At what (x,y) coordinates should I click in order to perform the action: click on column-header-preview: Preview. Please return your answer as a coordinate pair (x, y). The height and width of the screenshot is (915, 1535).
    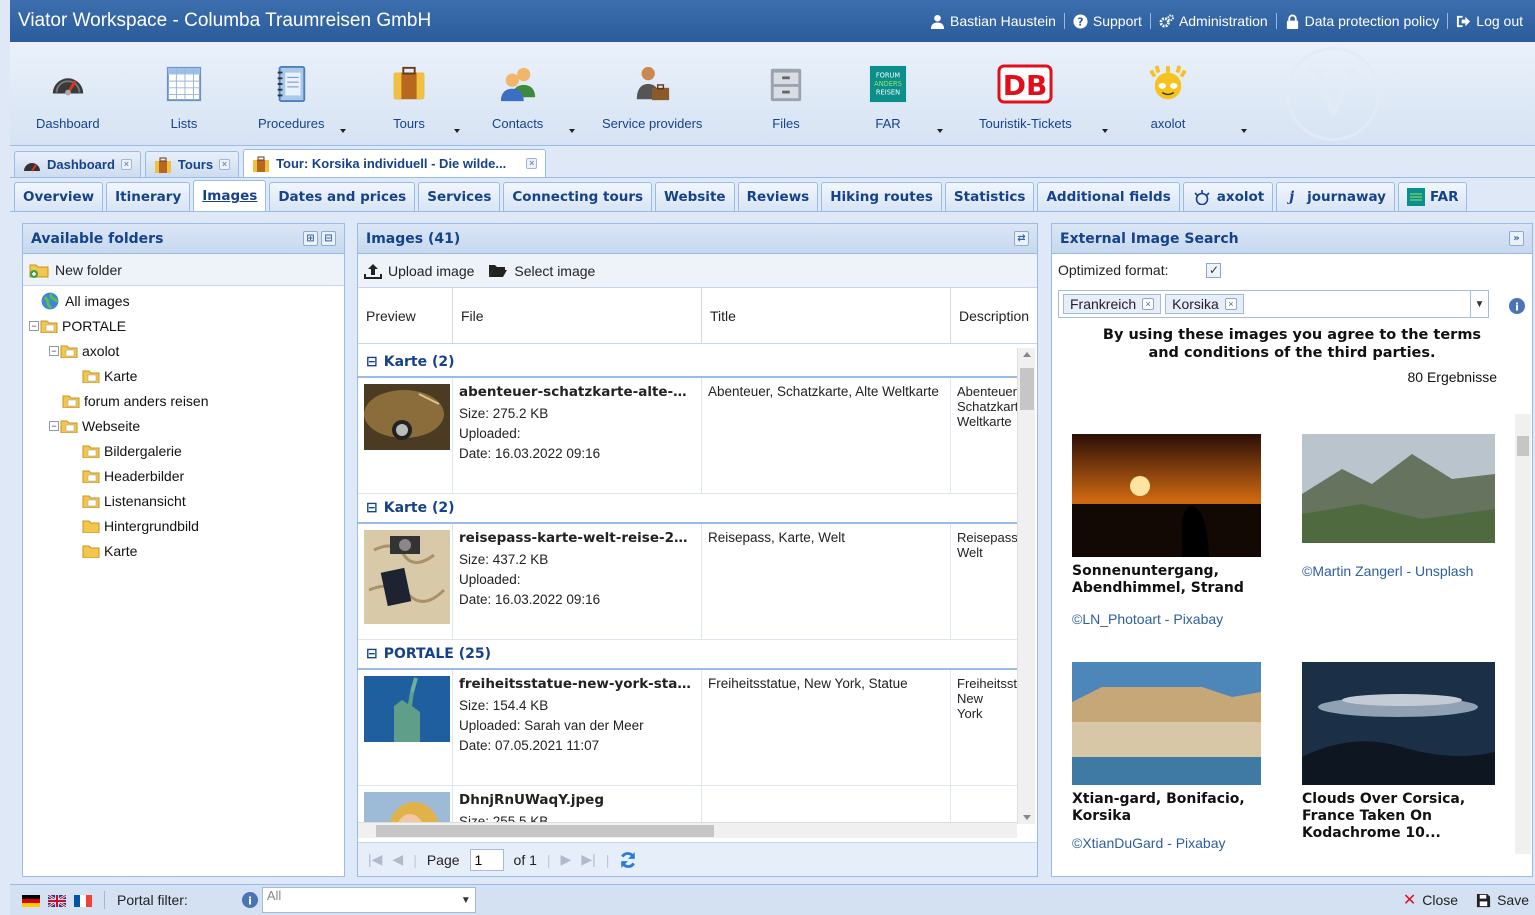
    Looking at the image, I should click on (405, 315).